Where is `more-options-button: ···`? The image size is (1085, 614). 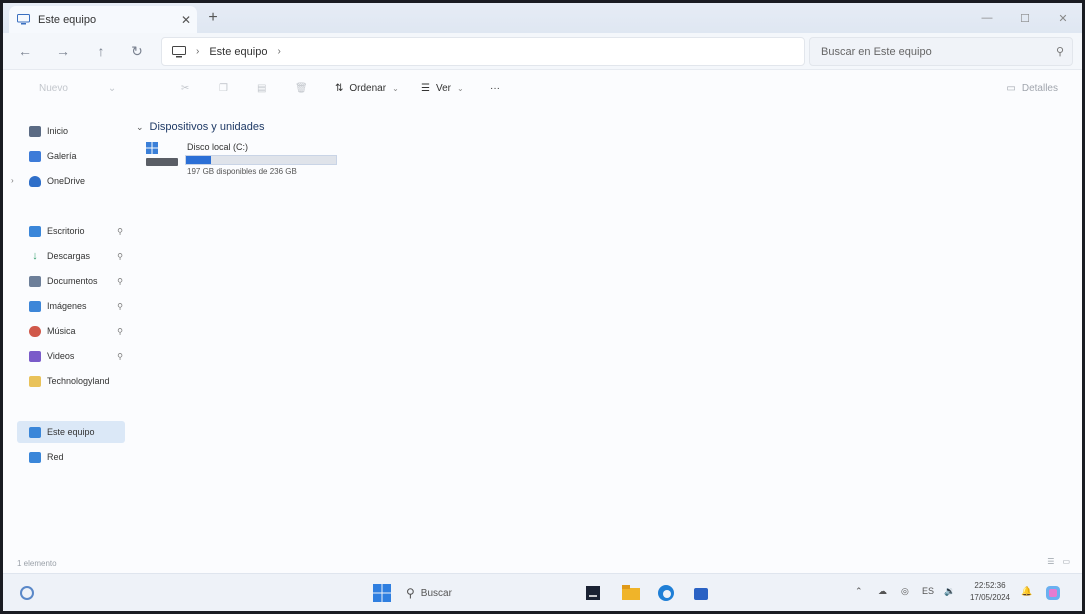
more-options-button: ··· is located at coordinates (495, 88).